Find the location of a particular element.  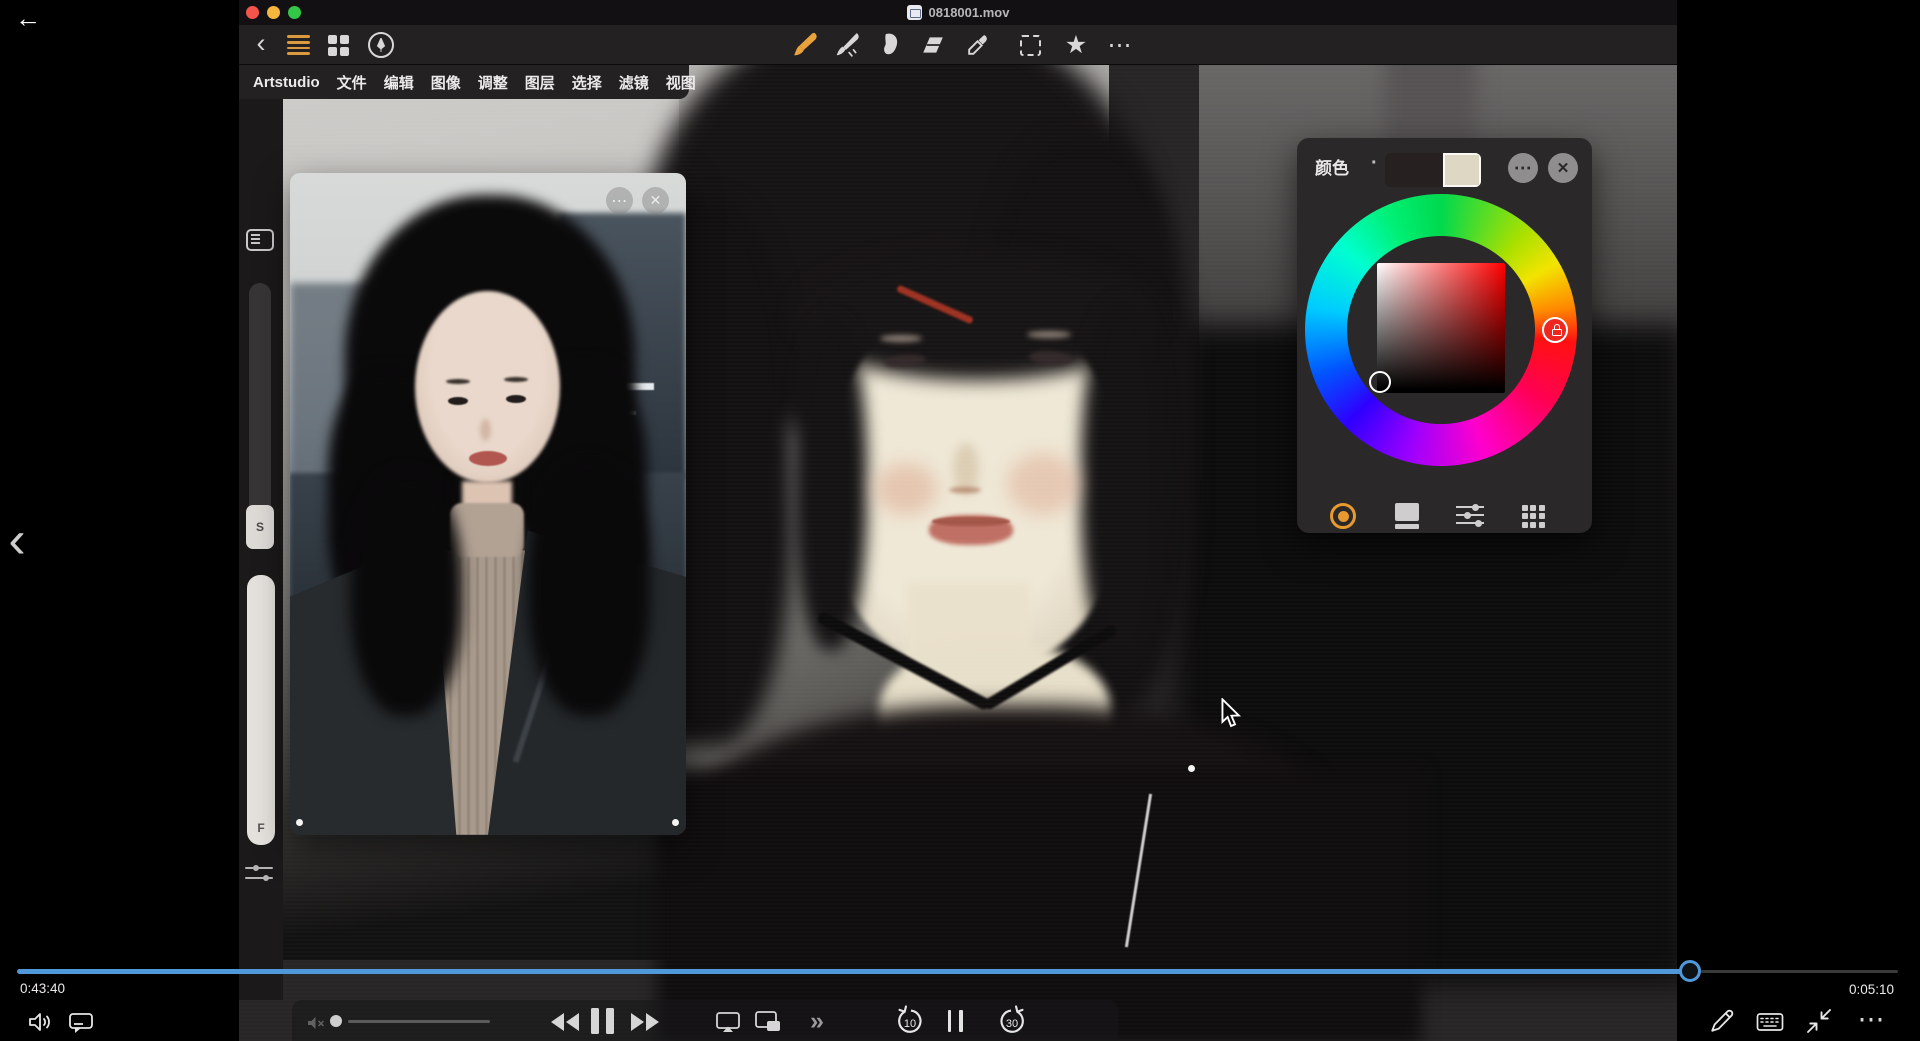

color-panel-title: 颜色 is located at coordinates (1332, 168).